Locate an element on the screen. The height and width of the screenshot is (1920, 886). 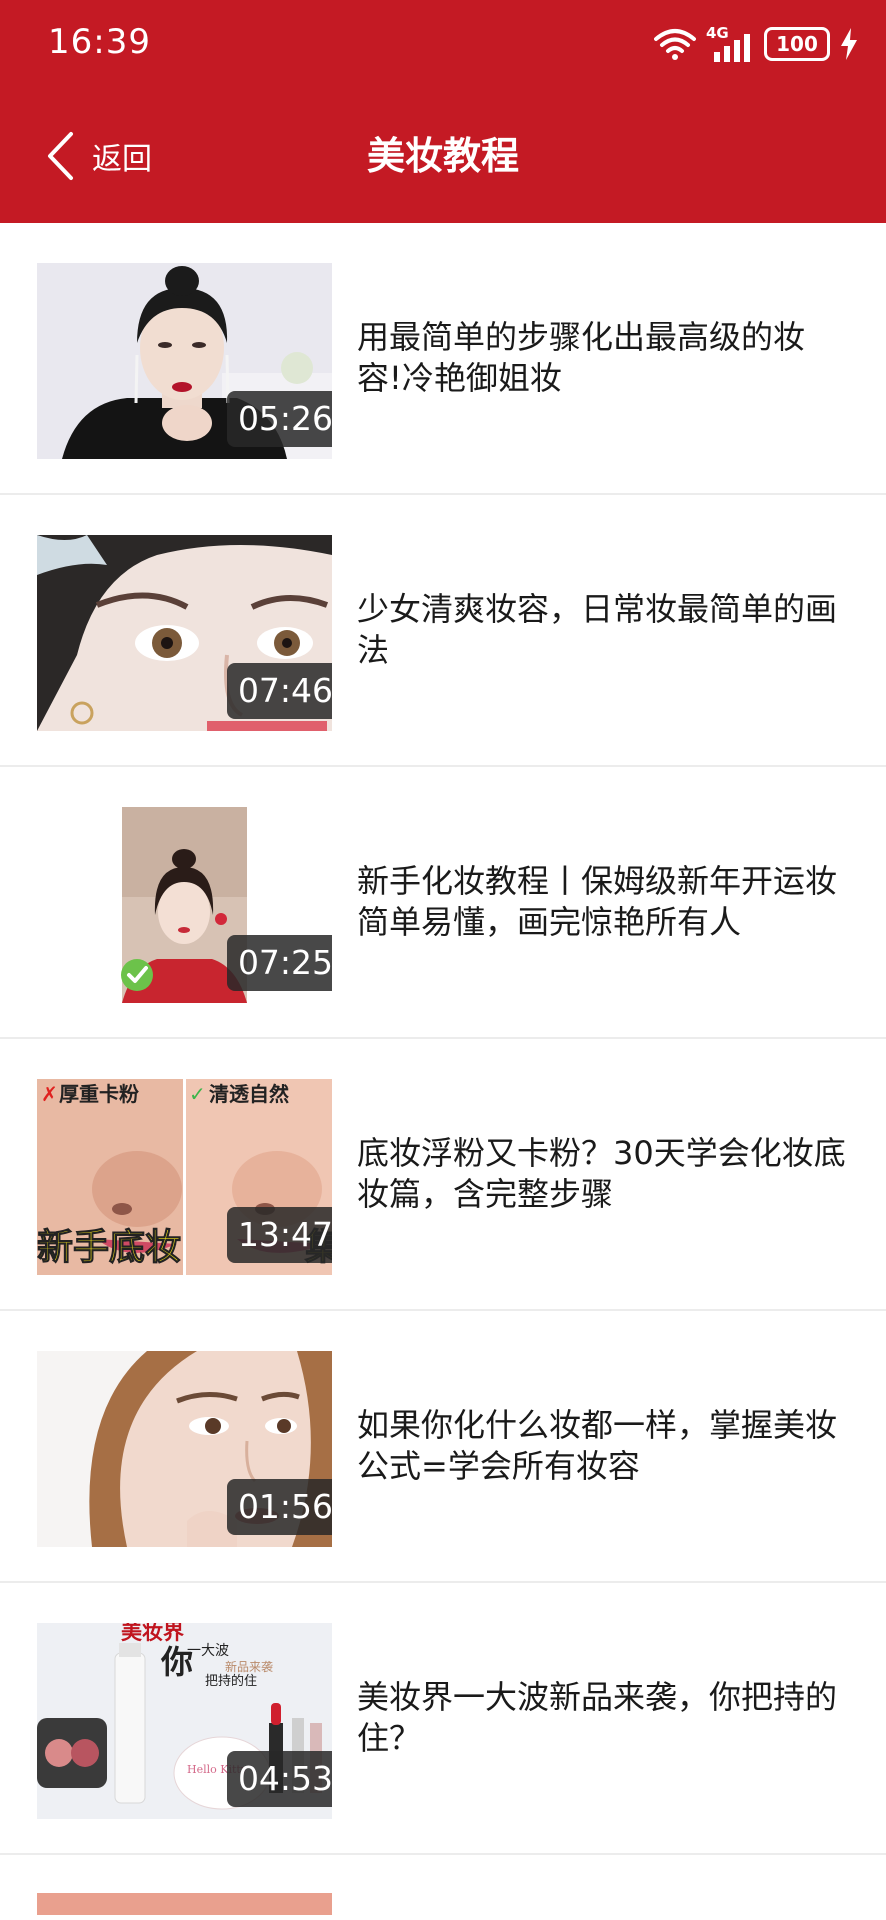
wifi-icon is located at coordinates (675, 44).